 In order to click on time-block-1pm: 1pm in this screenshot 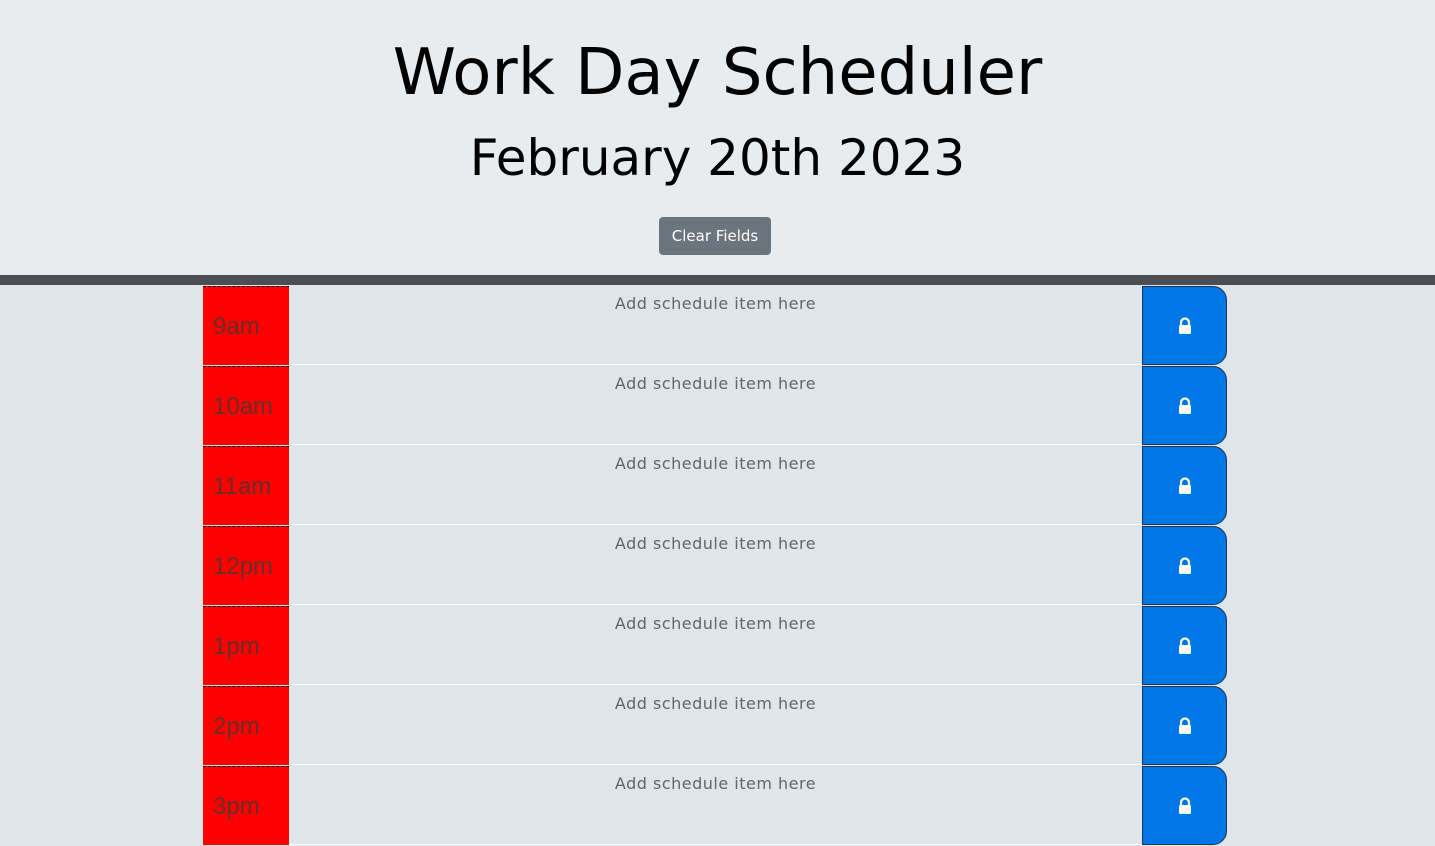, I will do `click(715, 646)`.